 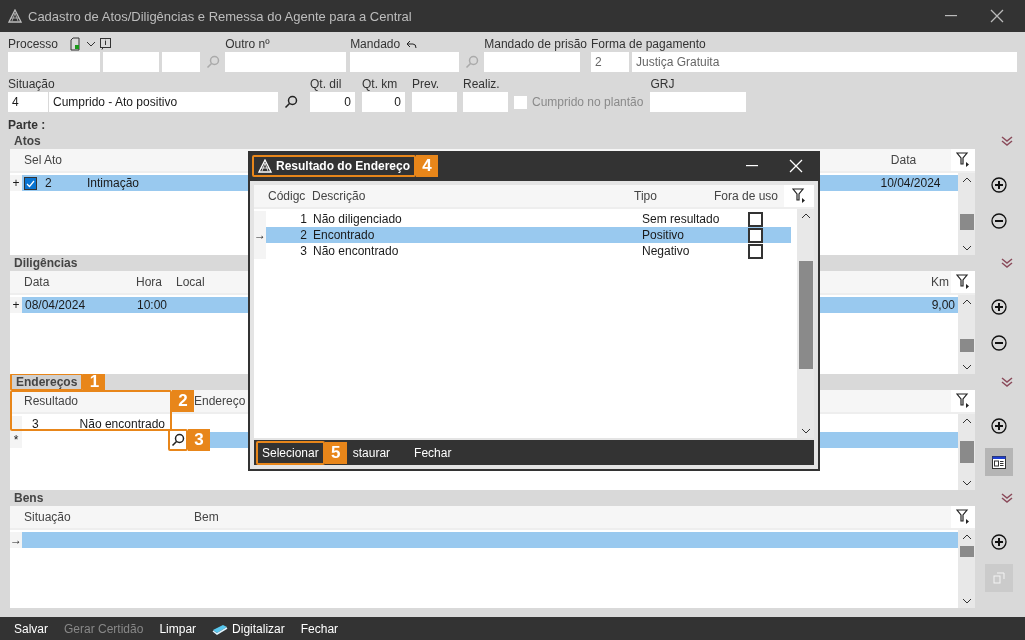 What do you see at coordinates (91, 44) in the screenshot?
I see `caret-icon` at bounding box center [91, 44].